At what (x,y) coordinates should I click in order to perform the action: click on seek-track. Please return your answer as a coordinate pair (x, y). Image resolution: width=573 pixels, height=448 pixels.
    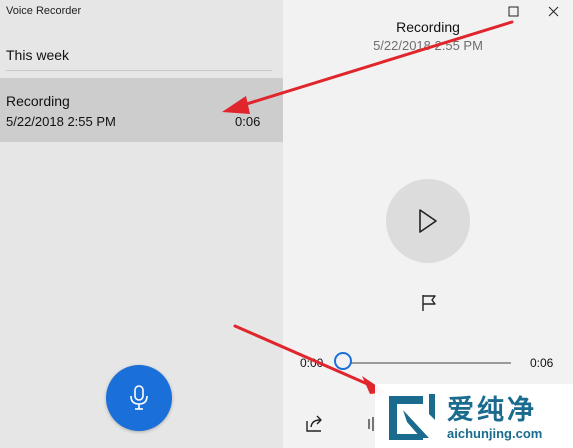
    Looking at the image, I should click on (427, 363).